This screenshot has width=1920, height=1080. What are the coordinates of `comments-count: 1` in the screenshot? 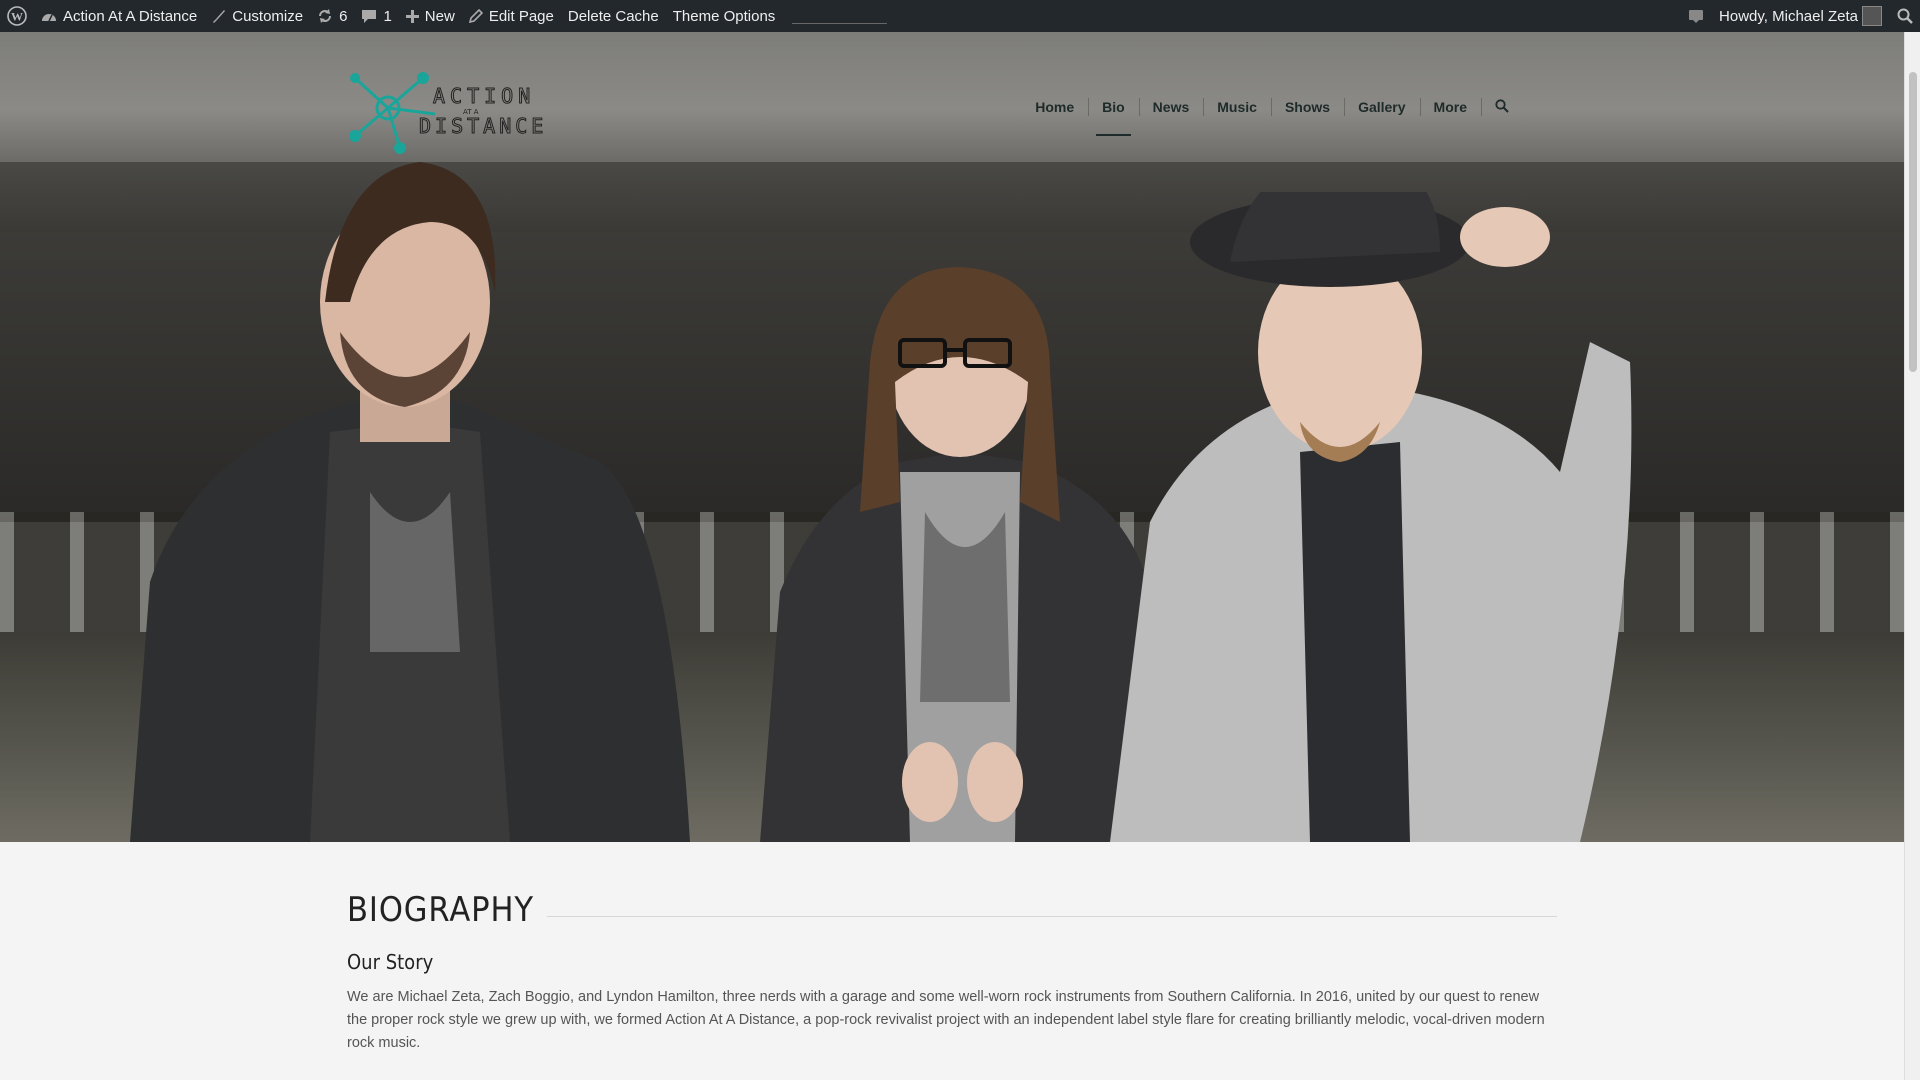 It's located at (387, 16).